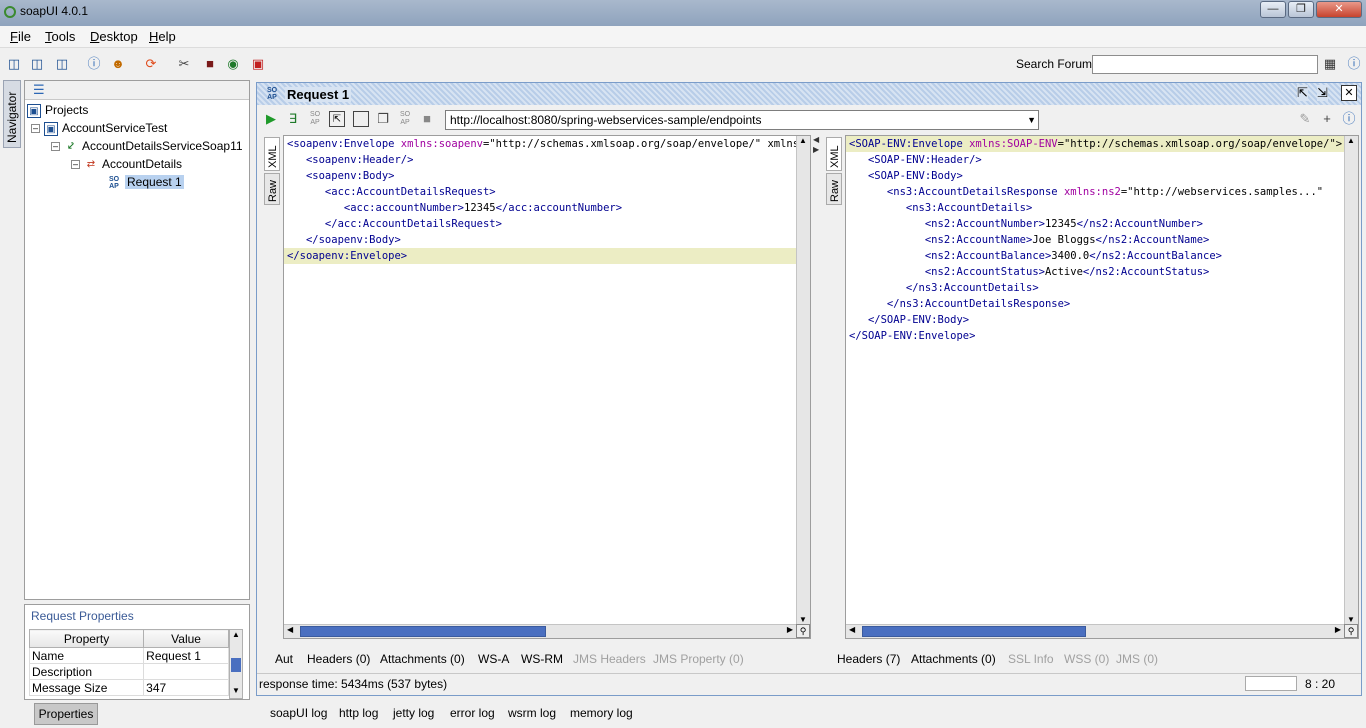 The height and width of the screenshot is (728, 1366). What do you see at coordinates (532, 713) in the screenshot?
I see `tab-wsrm-log: wsrm log` at bounding box center [532, 713].